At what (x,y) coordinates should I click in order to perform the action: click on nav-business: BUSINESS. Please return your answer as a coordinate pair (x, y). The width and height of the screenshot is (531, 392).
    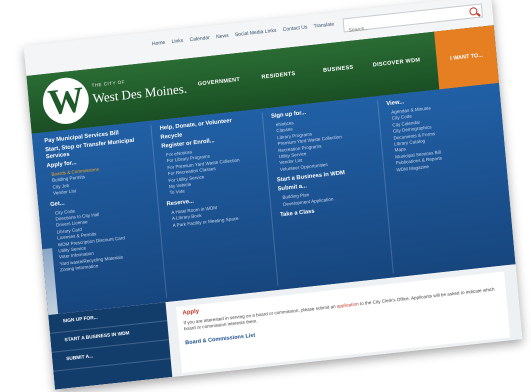
    Looking at the image, I should click on (338, 69).